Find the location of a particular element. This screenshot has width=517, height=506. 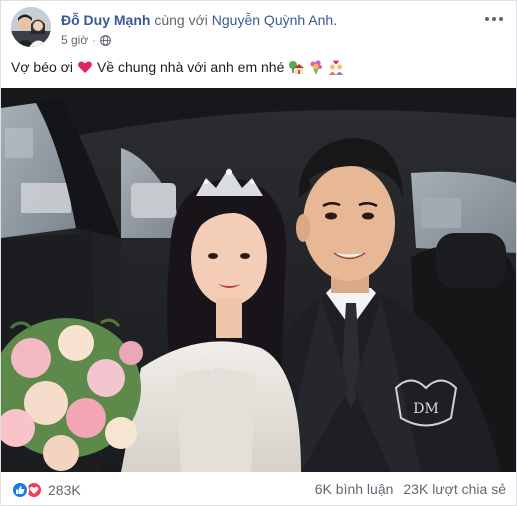

post-footer: 283K 6K bình luận 23K lượt chia sẻ is located at coordinates (258, 491).